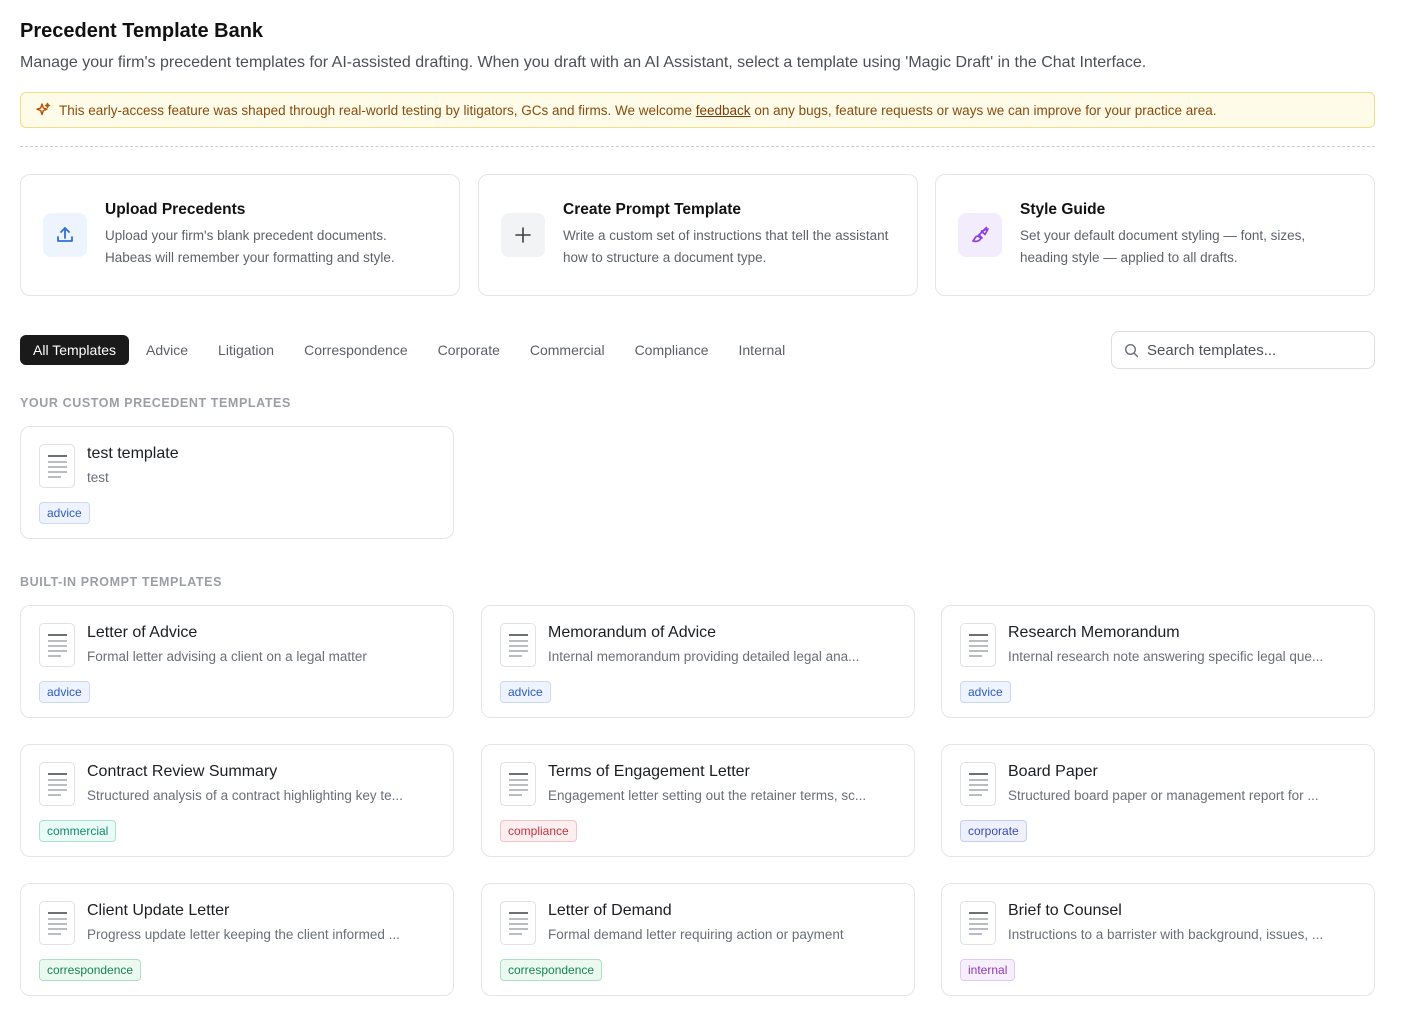 This screenshot has height=1018, width=1402. I want to click on template-title: Research Memorandum, so click(1094, 632).